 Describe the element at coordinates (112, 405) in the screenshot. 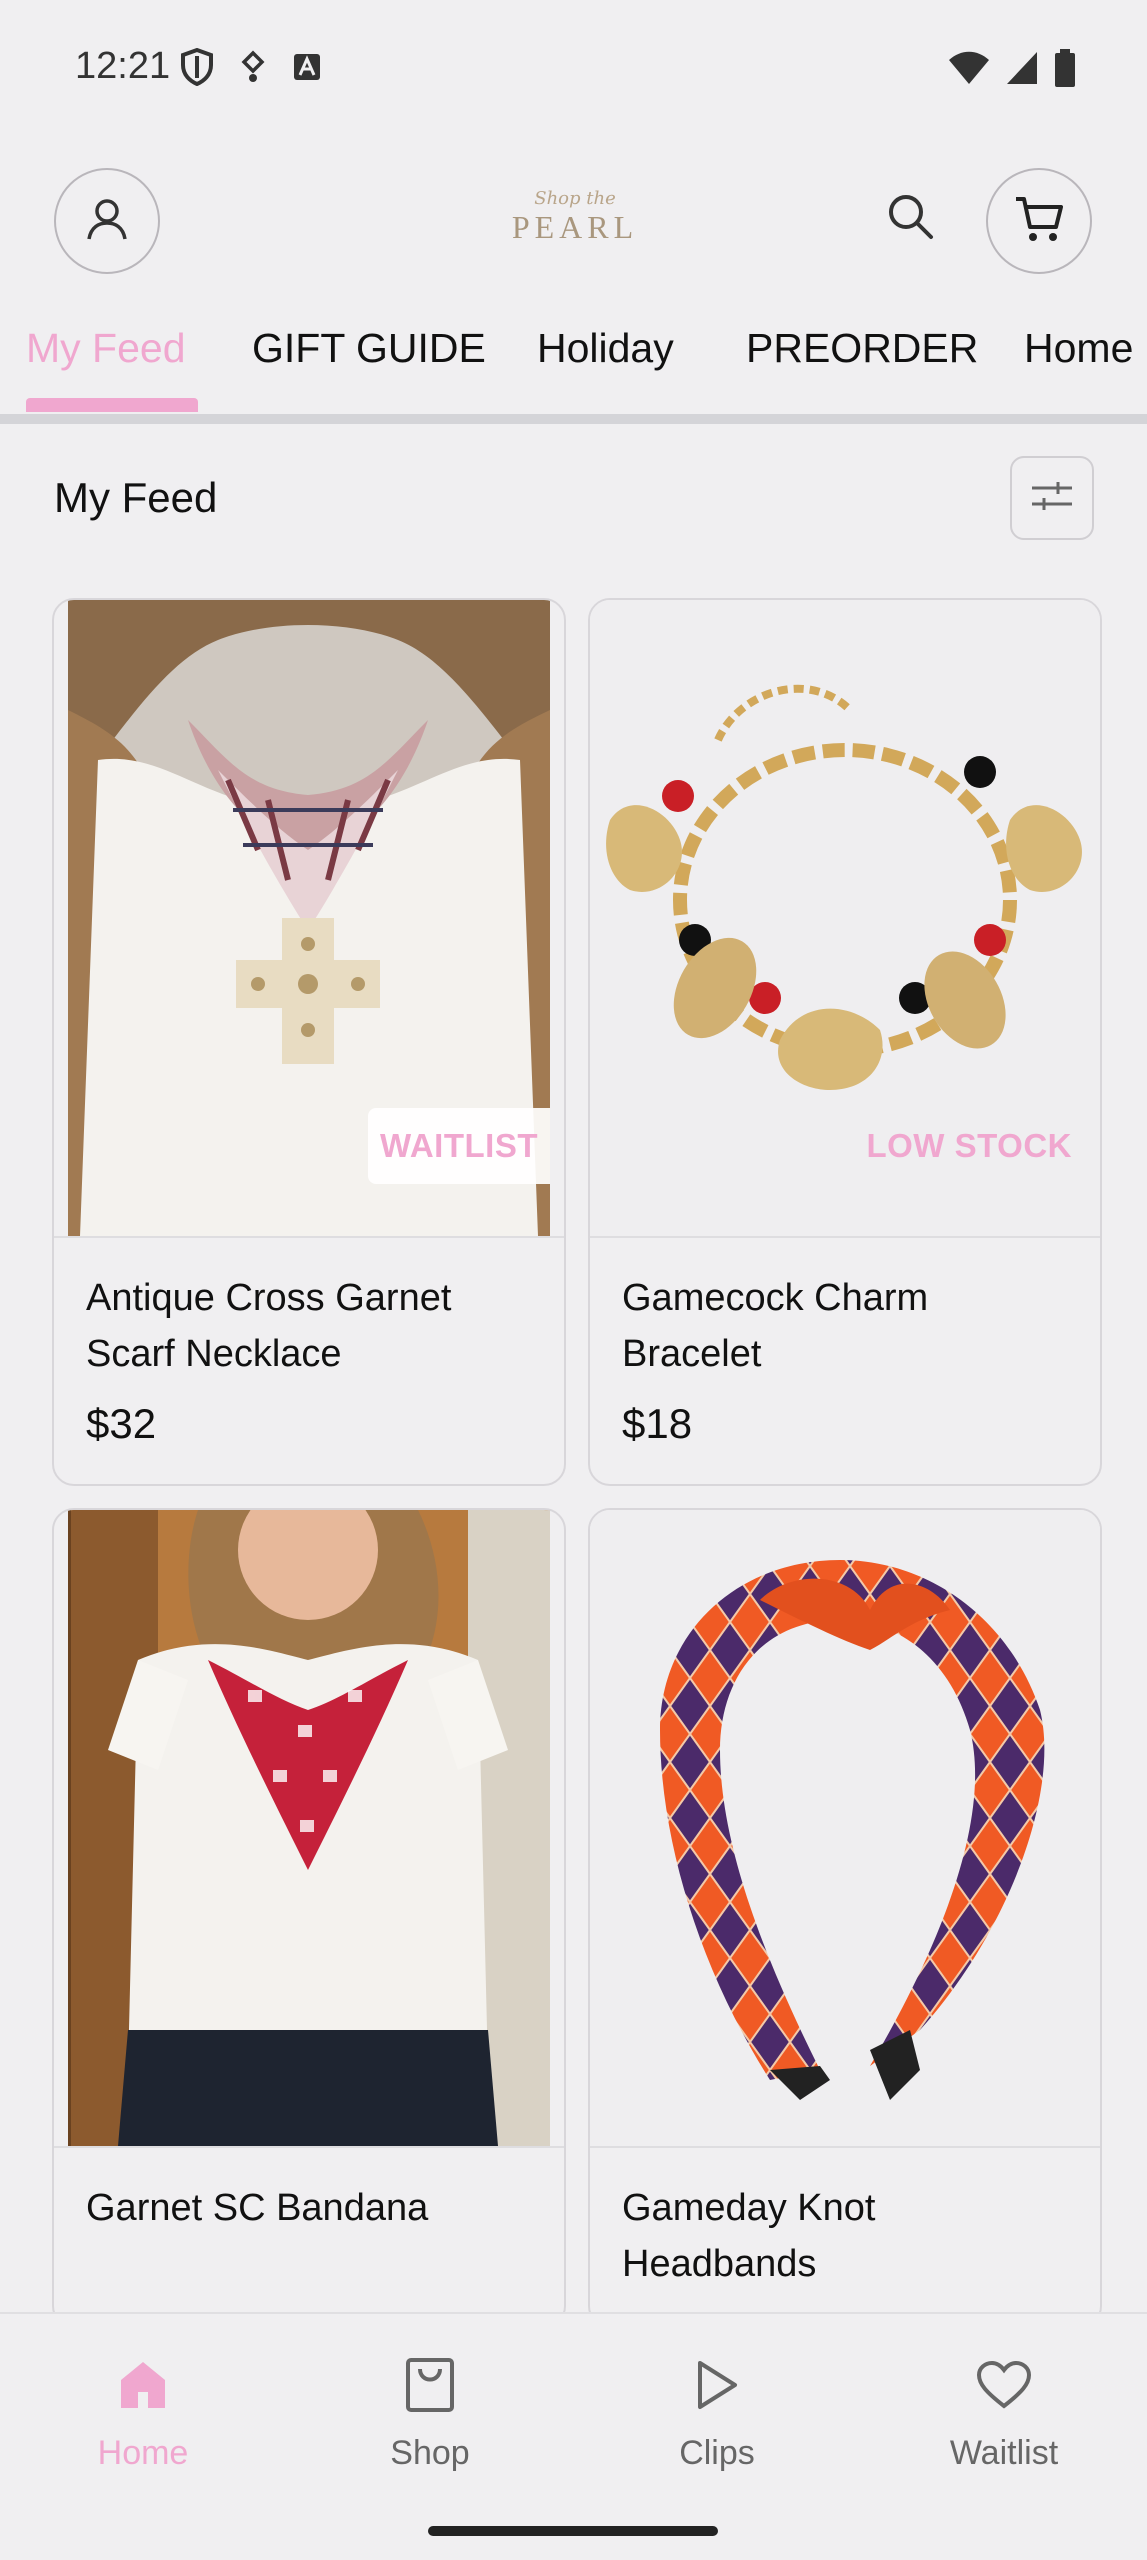

I see `active-tab-indicator` at that location.